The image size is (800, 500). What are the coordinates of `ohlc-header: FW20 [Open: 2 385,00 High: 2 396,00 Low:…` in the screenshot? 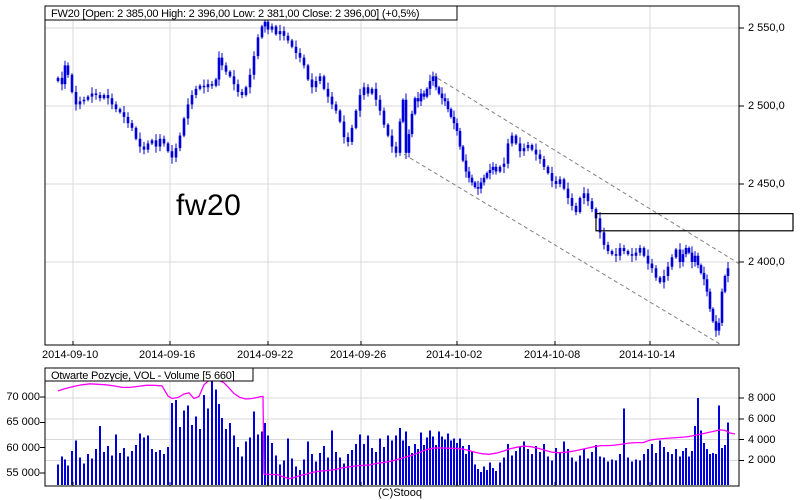 It's located at (235, 14).